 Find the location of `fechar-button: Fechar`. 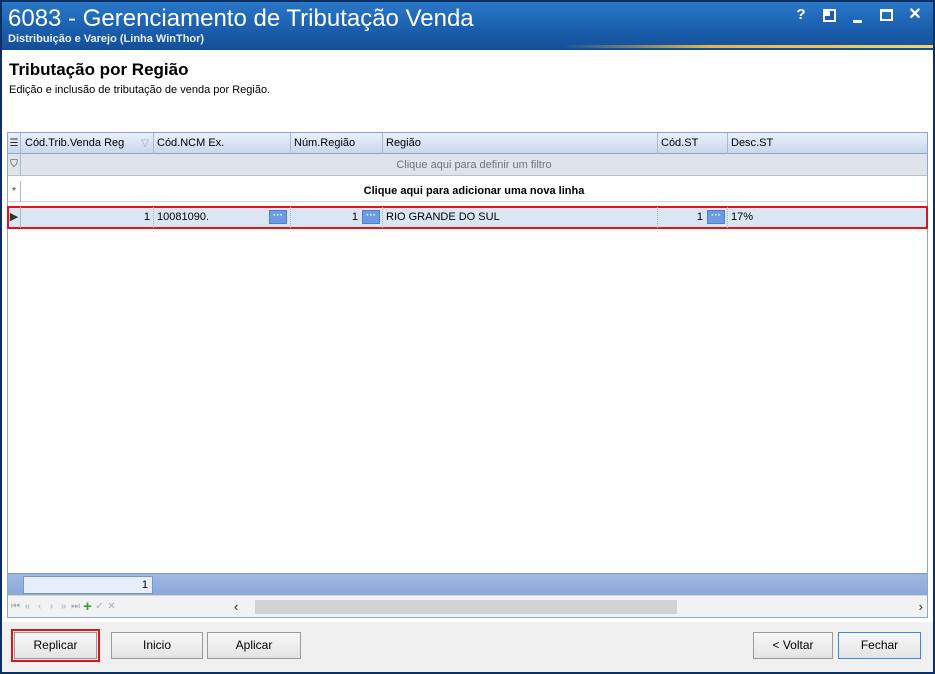

fechar-button: Fechar is located at coordinates (879, 645).